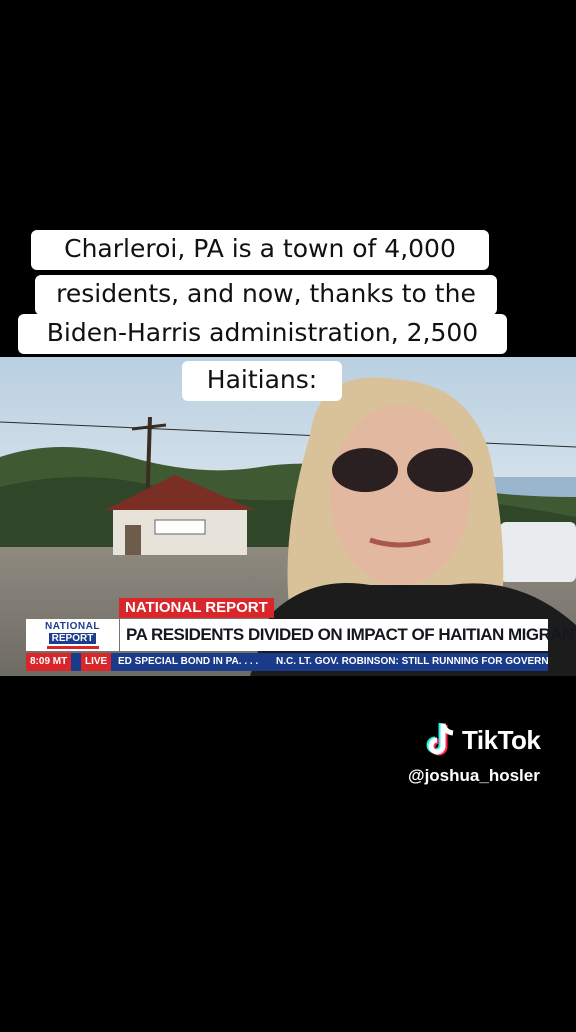 This screenshot has width=576, height=1032. I want to click on ticker-item: ED SPECIAL BOND IN PA. . . ., so click(188, 661).